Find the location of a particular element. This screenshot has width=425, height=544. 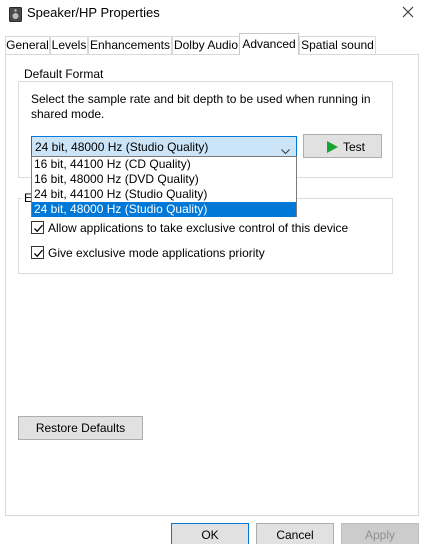

format-option: 16 bit, 44100 Hz (CD Quality) is located at coordinates (164, 164).